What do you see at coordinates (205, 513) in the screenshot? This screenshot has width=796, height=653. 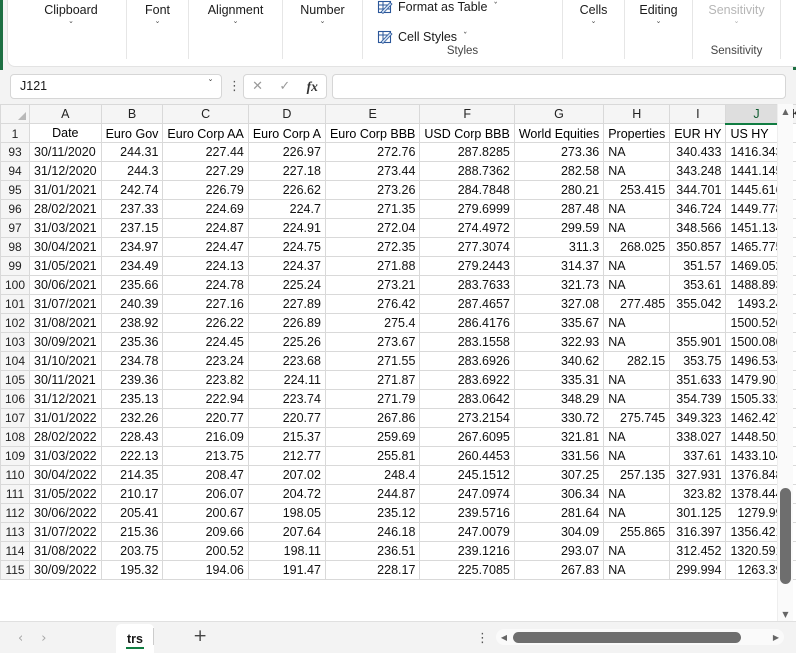 I see `cell: 200.67` at bounding box center [205, 513].